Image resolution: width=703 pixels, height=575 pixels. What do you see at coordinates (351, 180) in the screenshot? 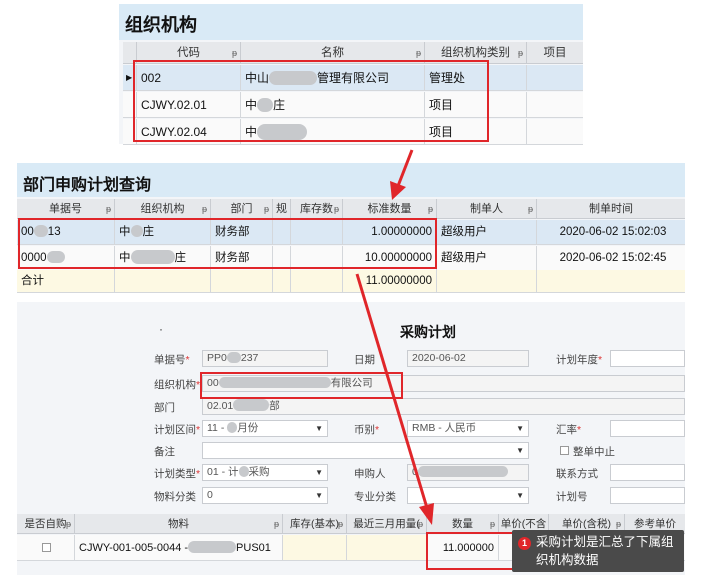
I see `query-title-bar: 部门申购计划查询` at bounding box center [351, 180].